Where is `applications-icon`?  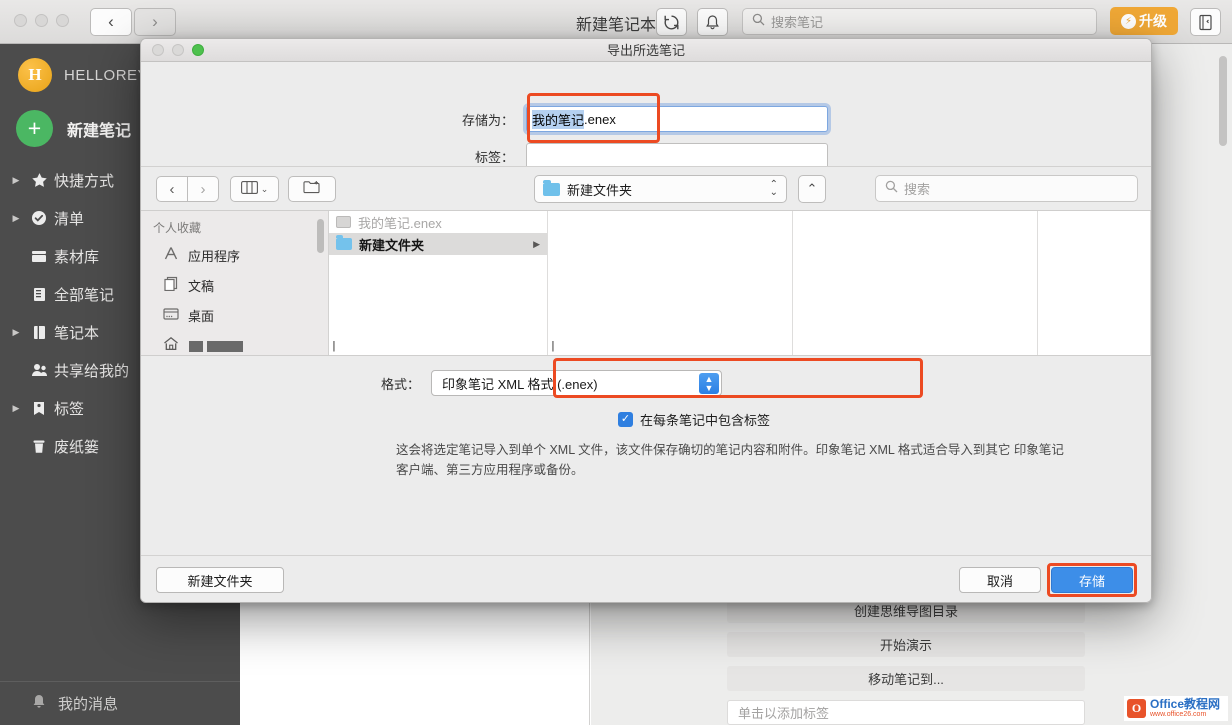 applications-icon is located at coordinates (171, 255).